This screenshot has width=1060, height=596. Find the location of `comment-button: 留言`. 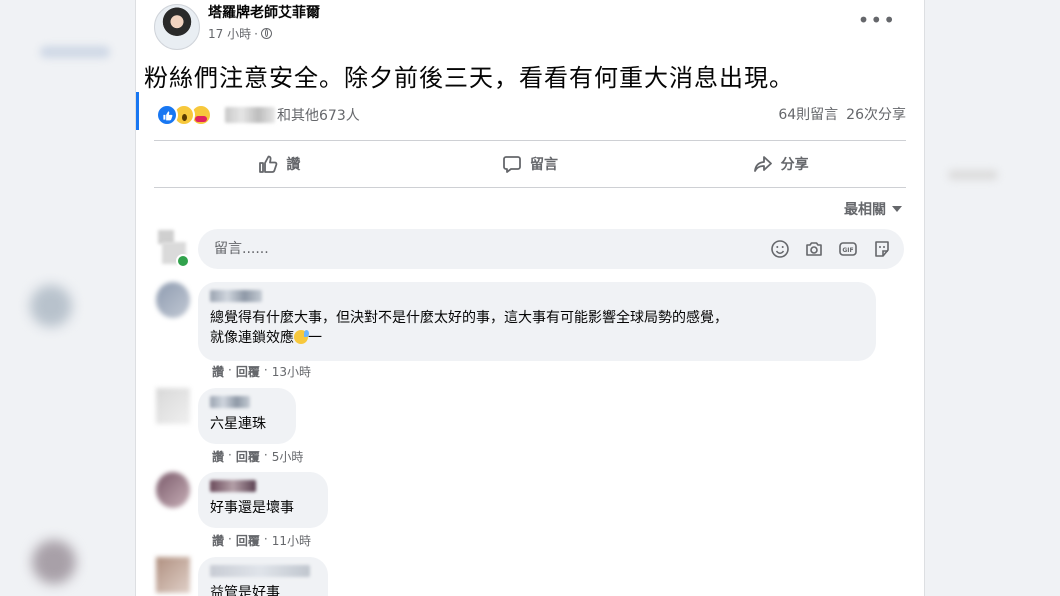

comment-button: 留言 is located at coordinates (530, 164).